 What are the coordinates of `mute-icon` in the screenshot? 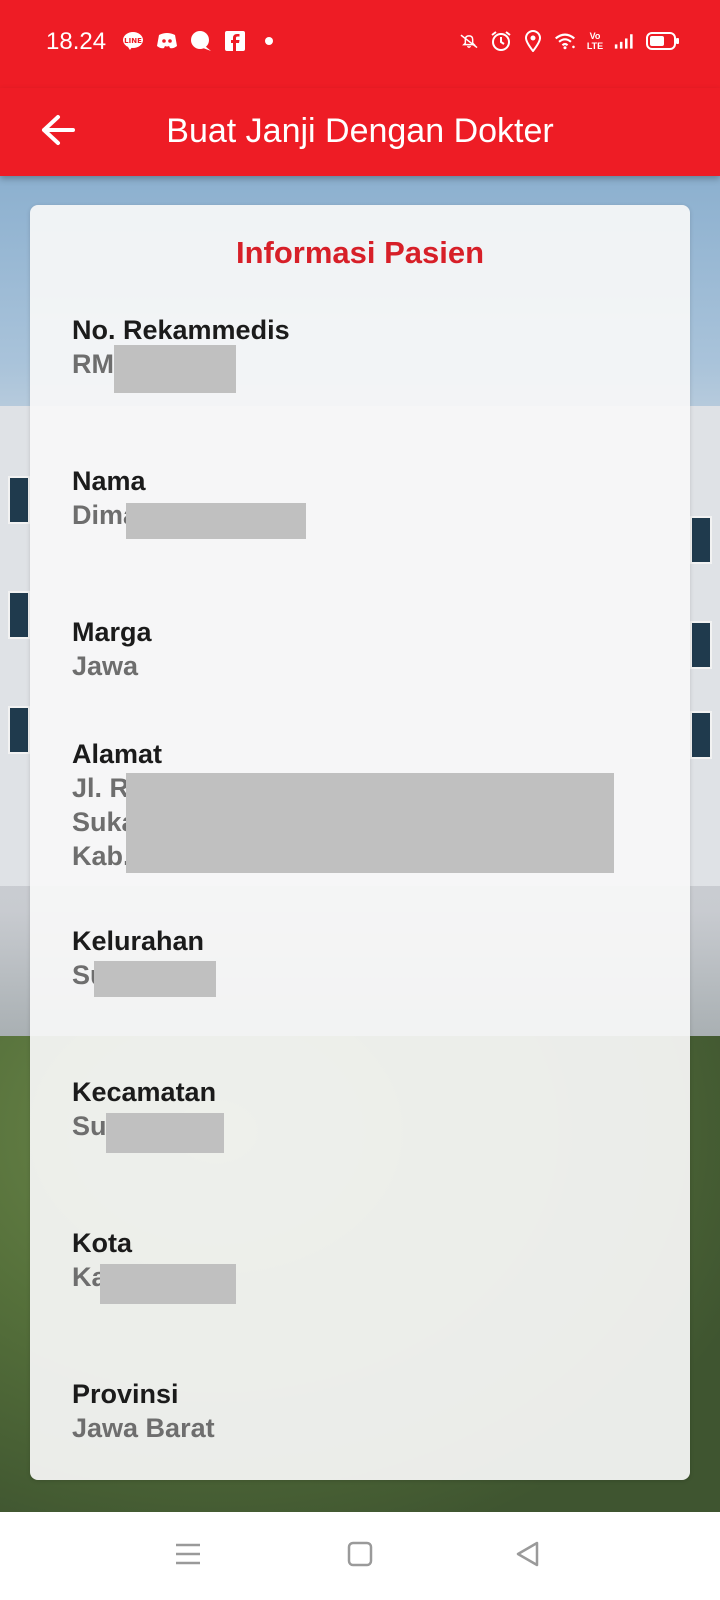 It's located at (469, 41).